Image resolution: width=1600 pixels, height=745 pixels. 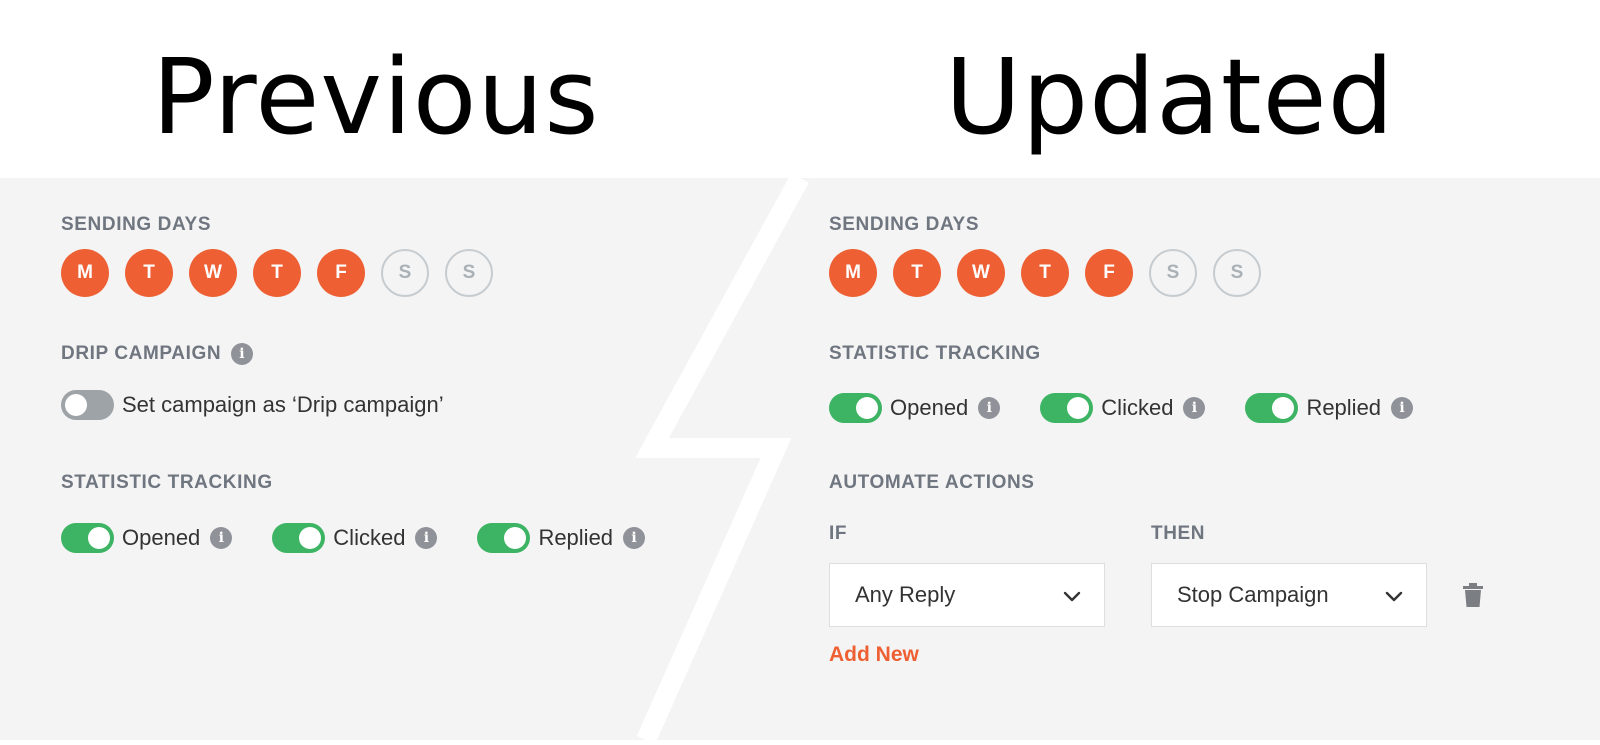 I want to click on then-action-value: Stop Campaign, so click(x=1253, y=594).